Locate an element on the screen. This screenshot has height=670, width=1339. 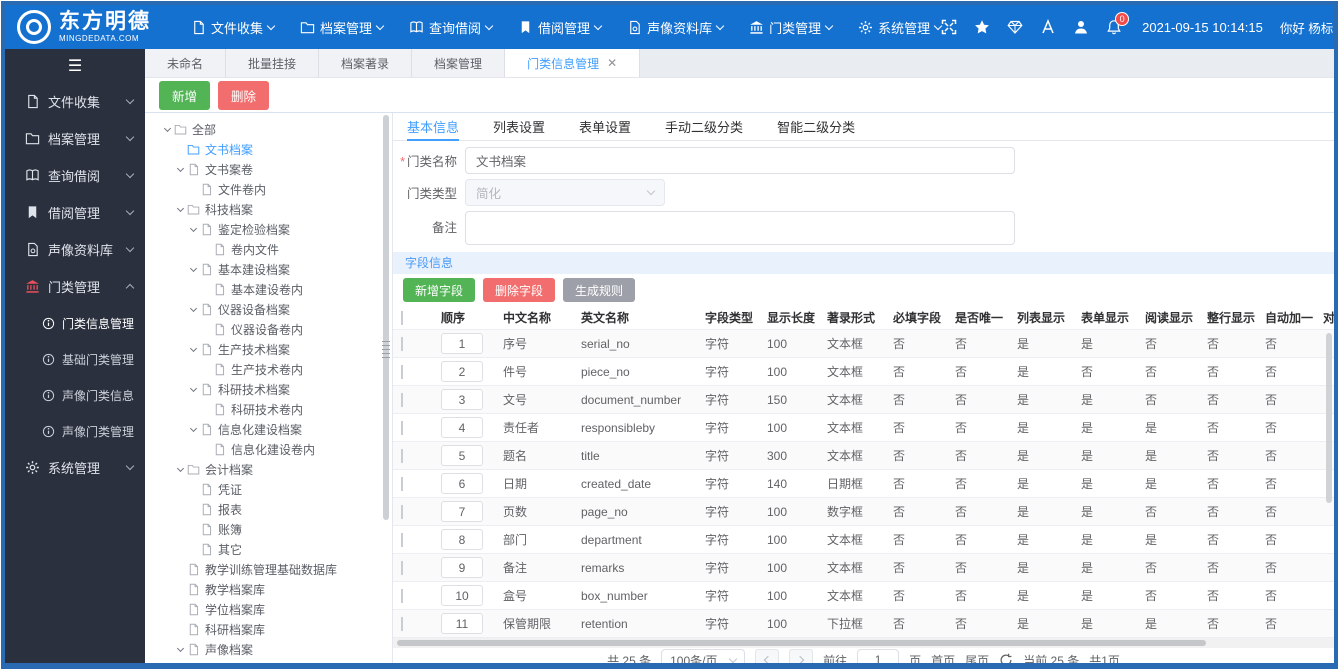
add-button: 新增 is located at coordinates (185, 95).